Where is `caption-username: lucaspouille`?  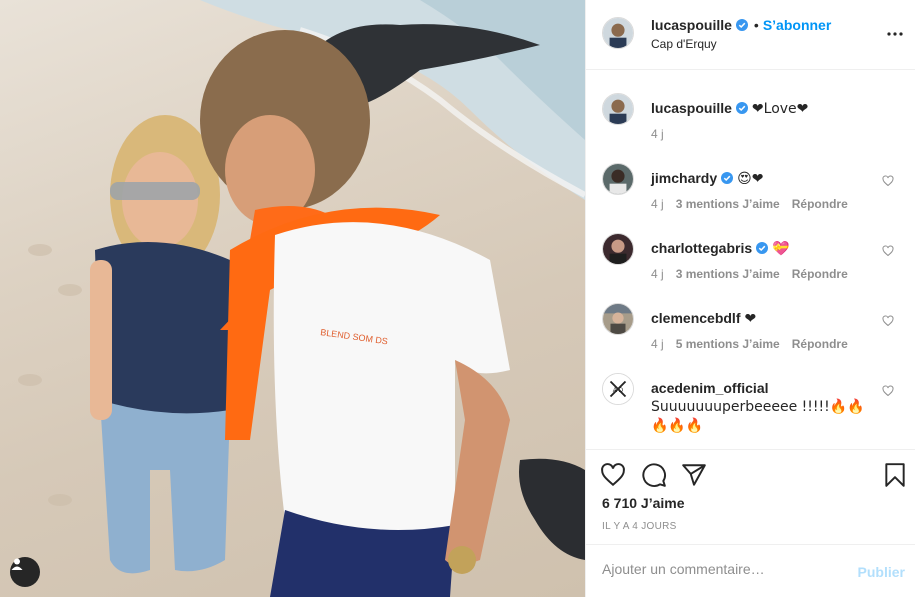
caption-username: lucaspouille is located at coordinates (691, 108).